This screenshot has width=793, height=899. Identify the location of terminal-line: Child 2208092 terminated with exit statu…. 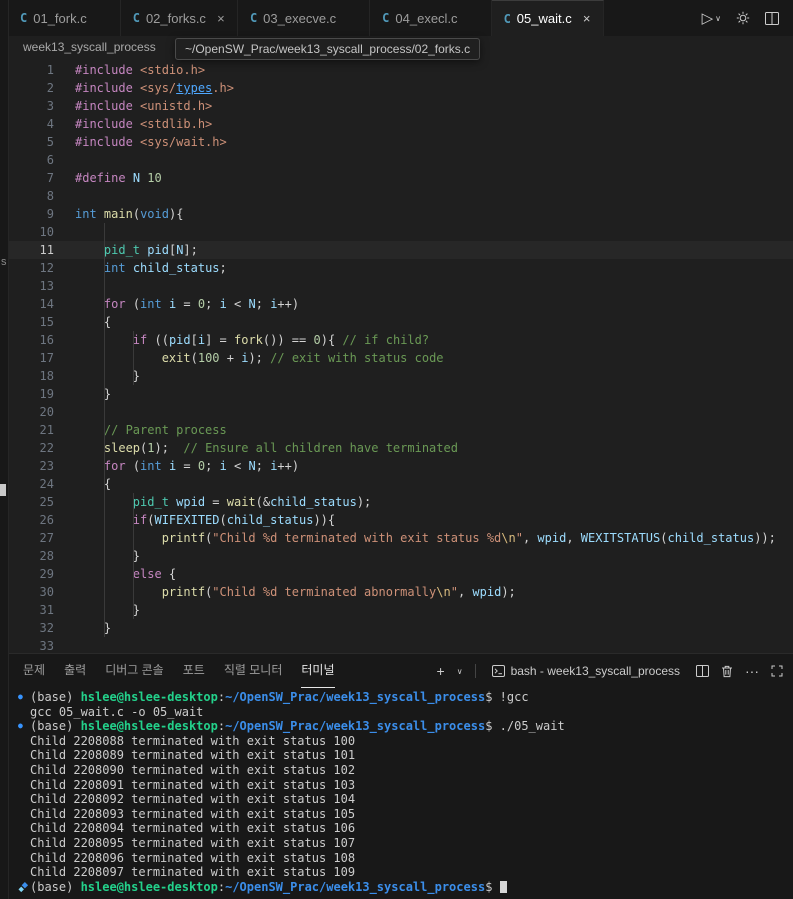
(411, 799).